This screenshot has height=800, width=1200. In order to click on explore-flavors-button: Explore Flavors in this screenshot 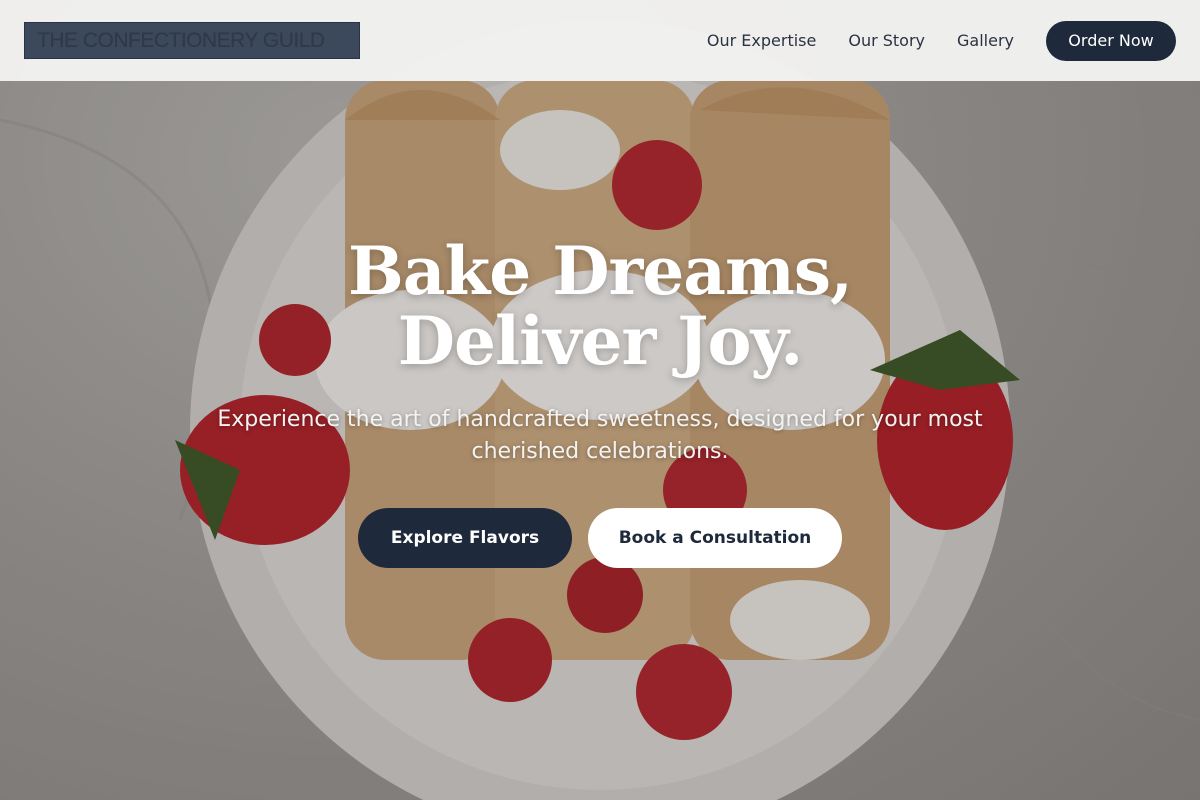, I will do `click(465, 538)`.